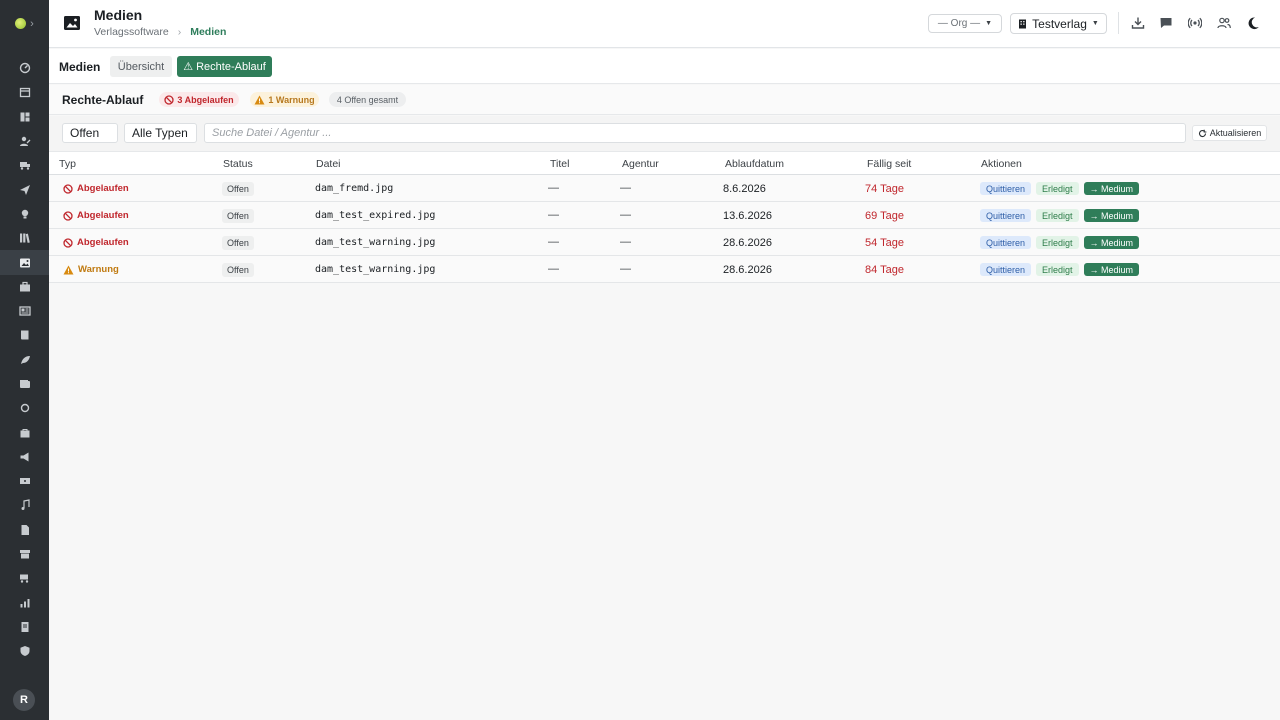 Image resolution: width=1280 pixels, height=720 pixels. I want to click on sidebar-item-documents, so click(24, 530).